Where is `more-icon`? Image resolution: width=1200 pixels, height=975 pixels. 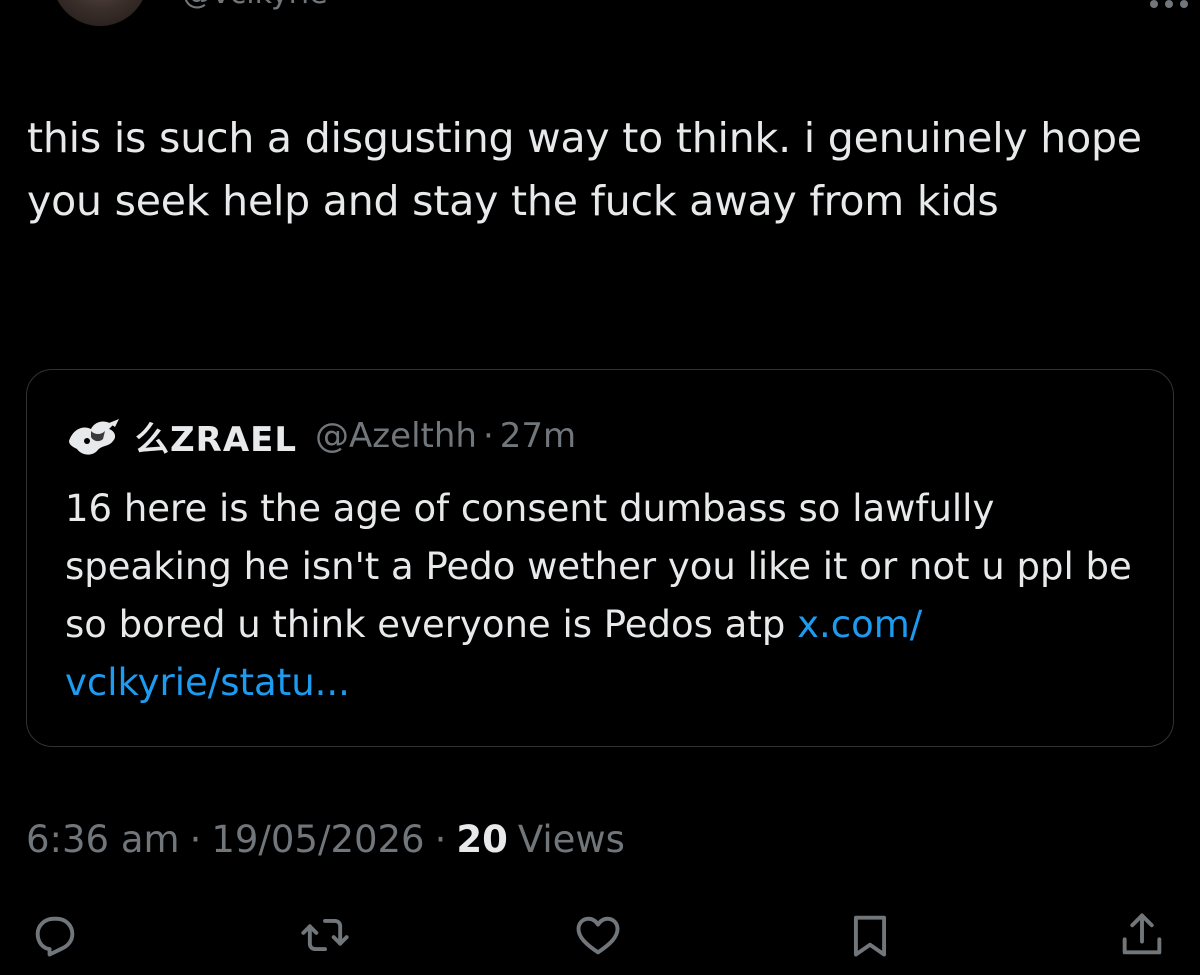 more-icon is located at coordinates (1170, 5).